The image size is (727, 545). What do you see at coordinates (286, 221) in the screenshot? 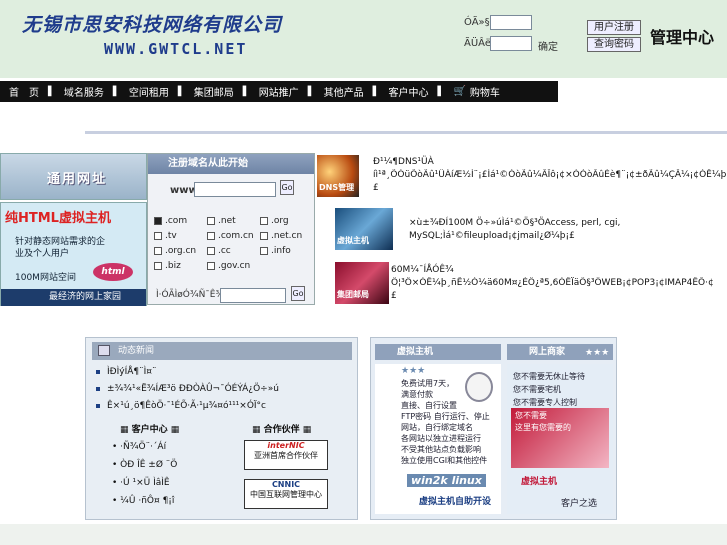
I see `tld-option: .org` at bounding box center [286, 221].